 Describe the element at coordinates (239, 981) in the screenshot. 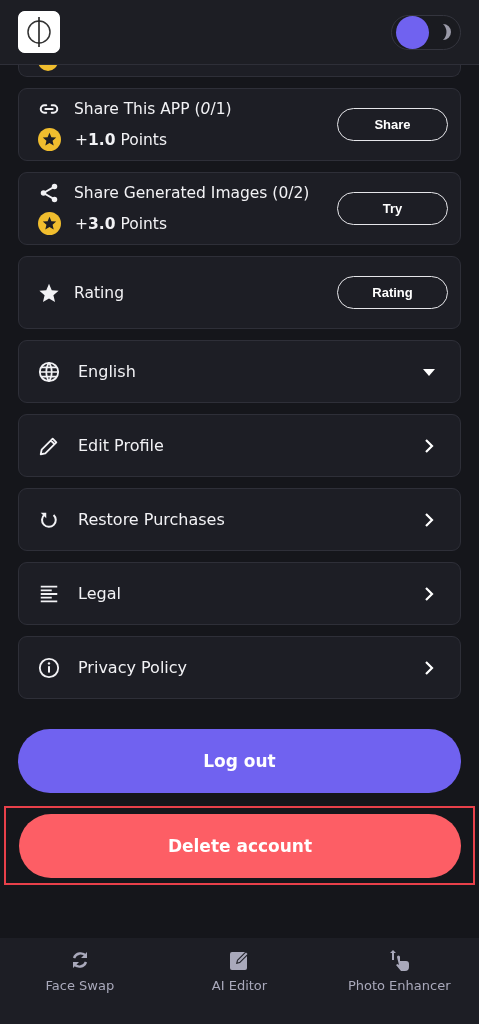

I see `nav-tab: AI Editor` at that location.